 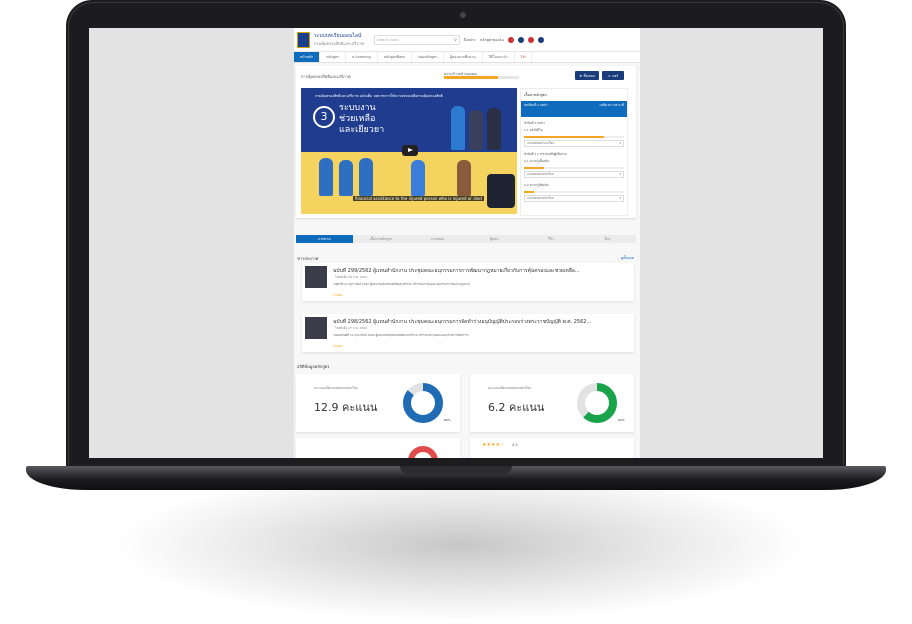 What do you see at coordinates (552, 448) in the screenshot?
I see `stat-card-rating: ★★★★☆ 4.5` at bounding box center [552, 448].